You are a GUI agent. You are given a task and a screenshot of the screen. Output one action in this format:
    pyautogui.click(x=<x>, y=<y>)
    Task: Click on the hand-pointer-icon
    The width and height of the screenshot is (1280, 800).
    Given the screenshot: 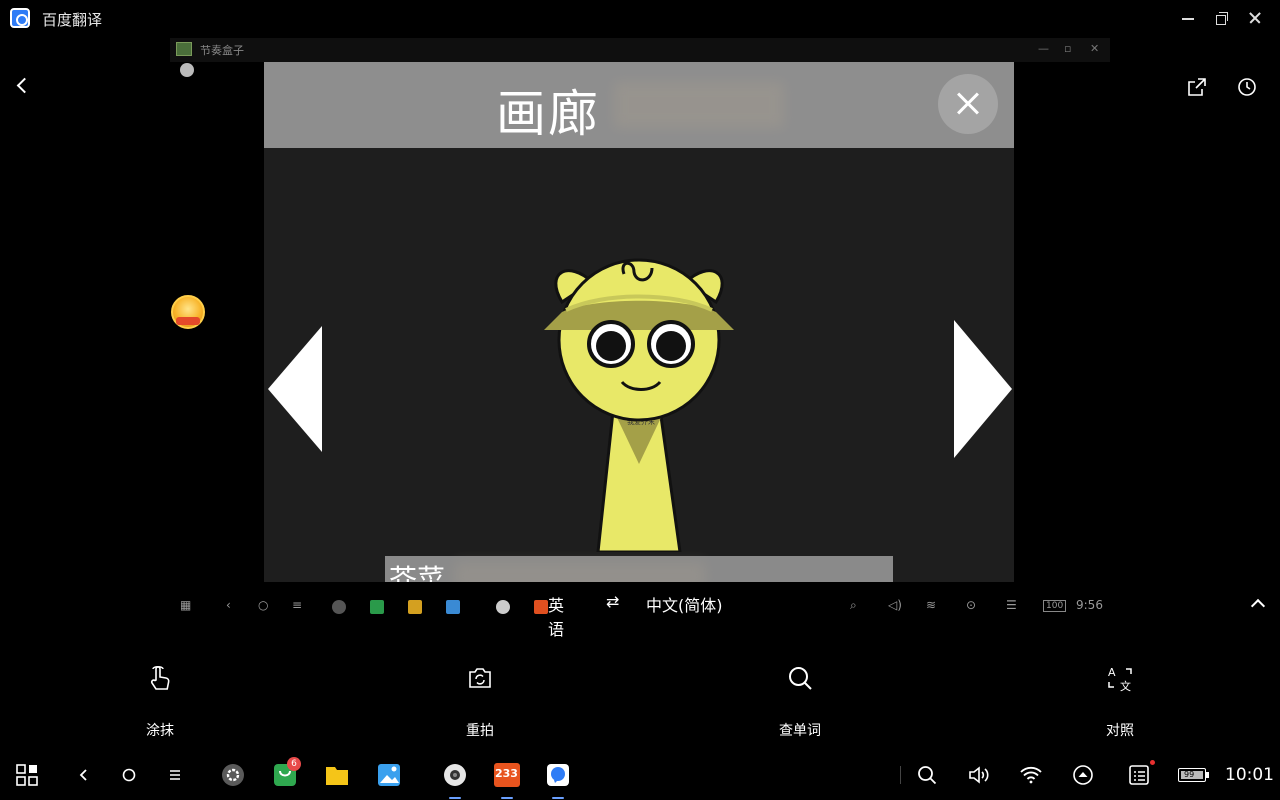 What is the action you would take?
    pyautogui.click(x=160, y=678)
    